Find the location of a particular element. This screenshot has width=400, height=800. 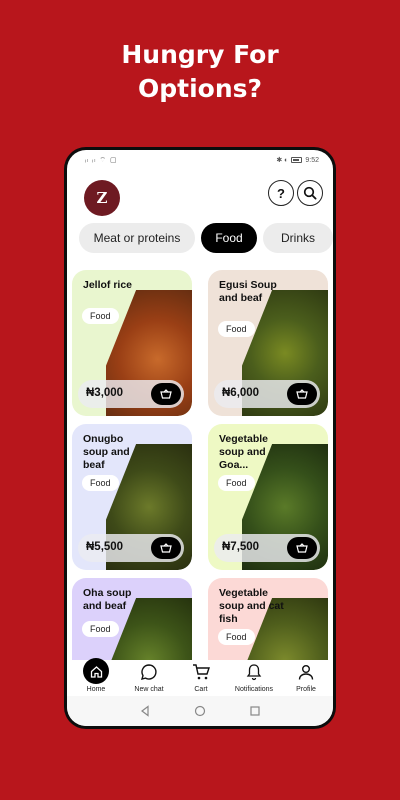

nav-profile: Profile is located at coordinates (306, 676).